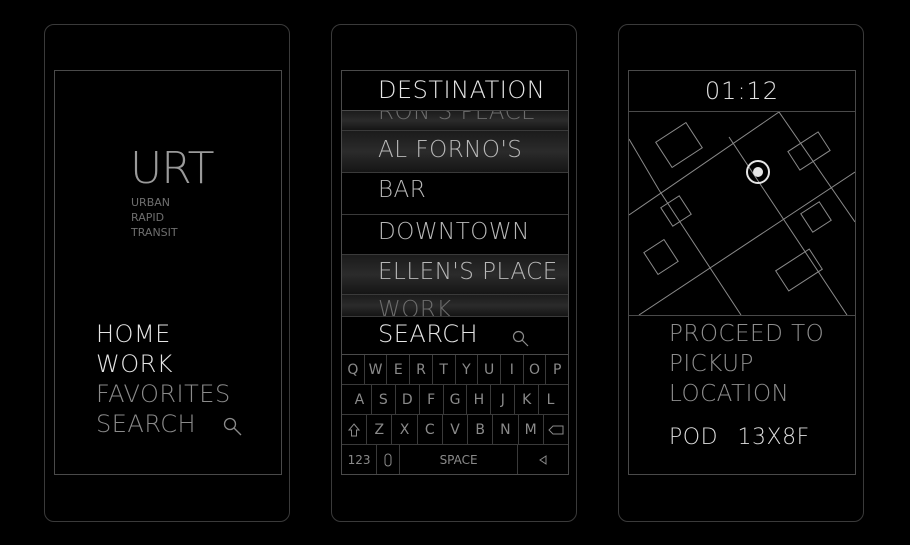 This screenshot has height=545, width=910. I want to click on send-icon, so click(543, 459).